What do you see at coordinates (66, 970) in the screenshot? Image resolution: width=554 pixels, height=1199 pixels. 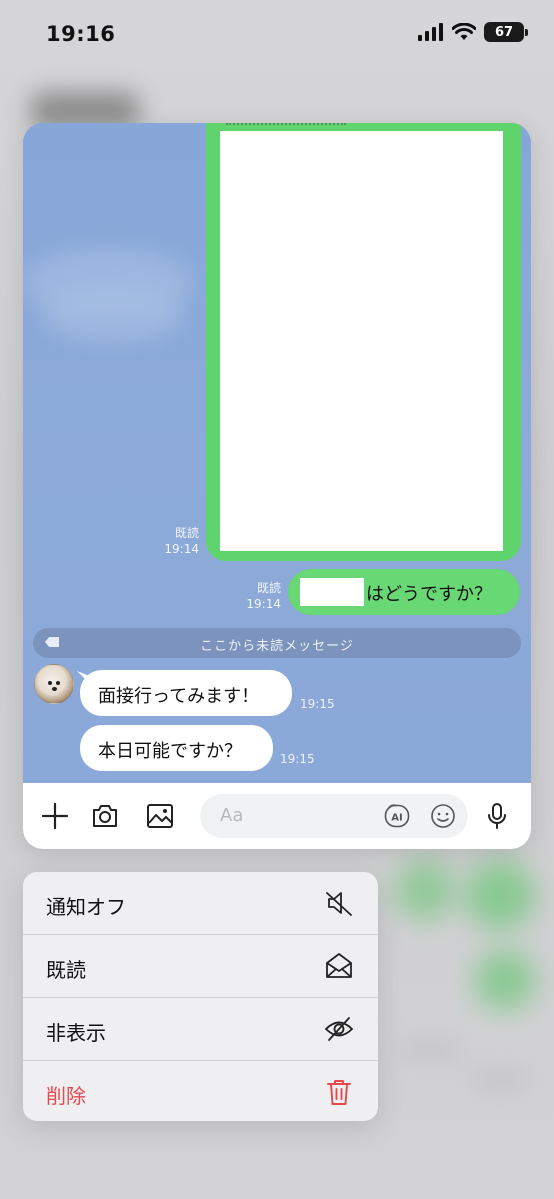 I see `menu-item-label: 既読` at bounding box center [66, 970].